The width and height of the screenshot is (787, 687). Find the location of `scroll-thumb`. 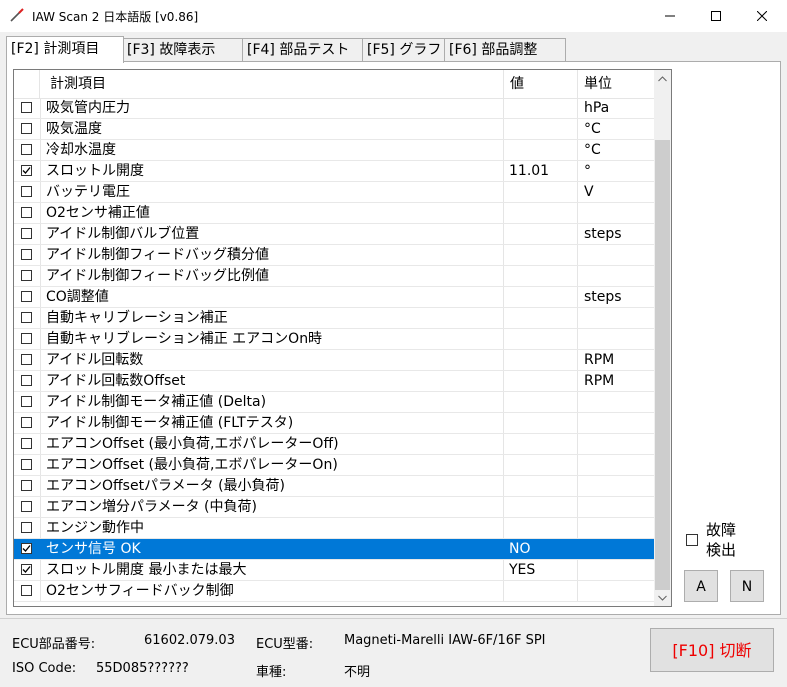

scroll-thumb is located at coordinates (662, 365).